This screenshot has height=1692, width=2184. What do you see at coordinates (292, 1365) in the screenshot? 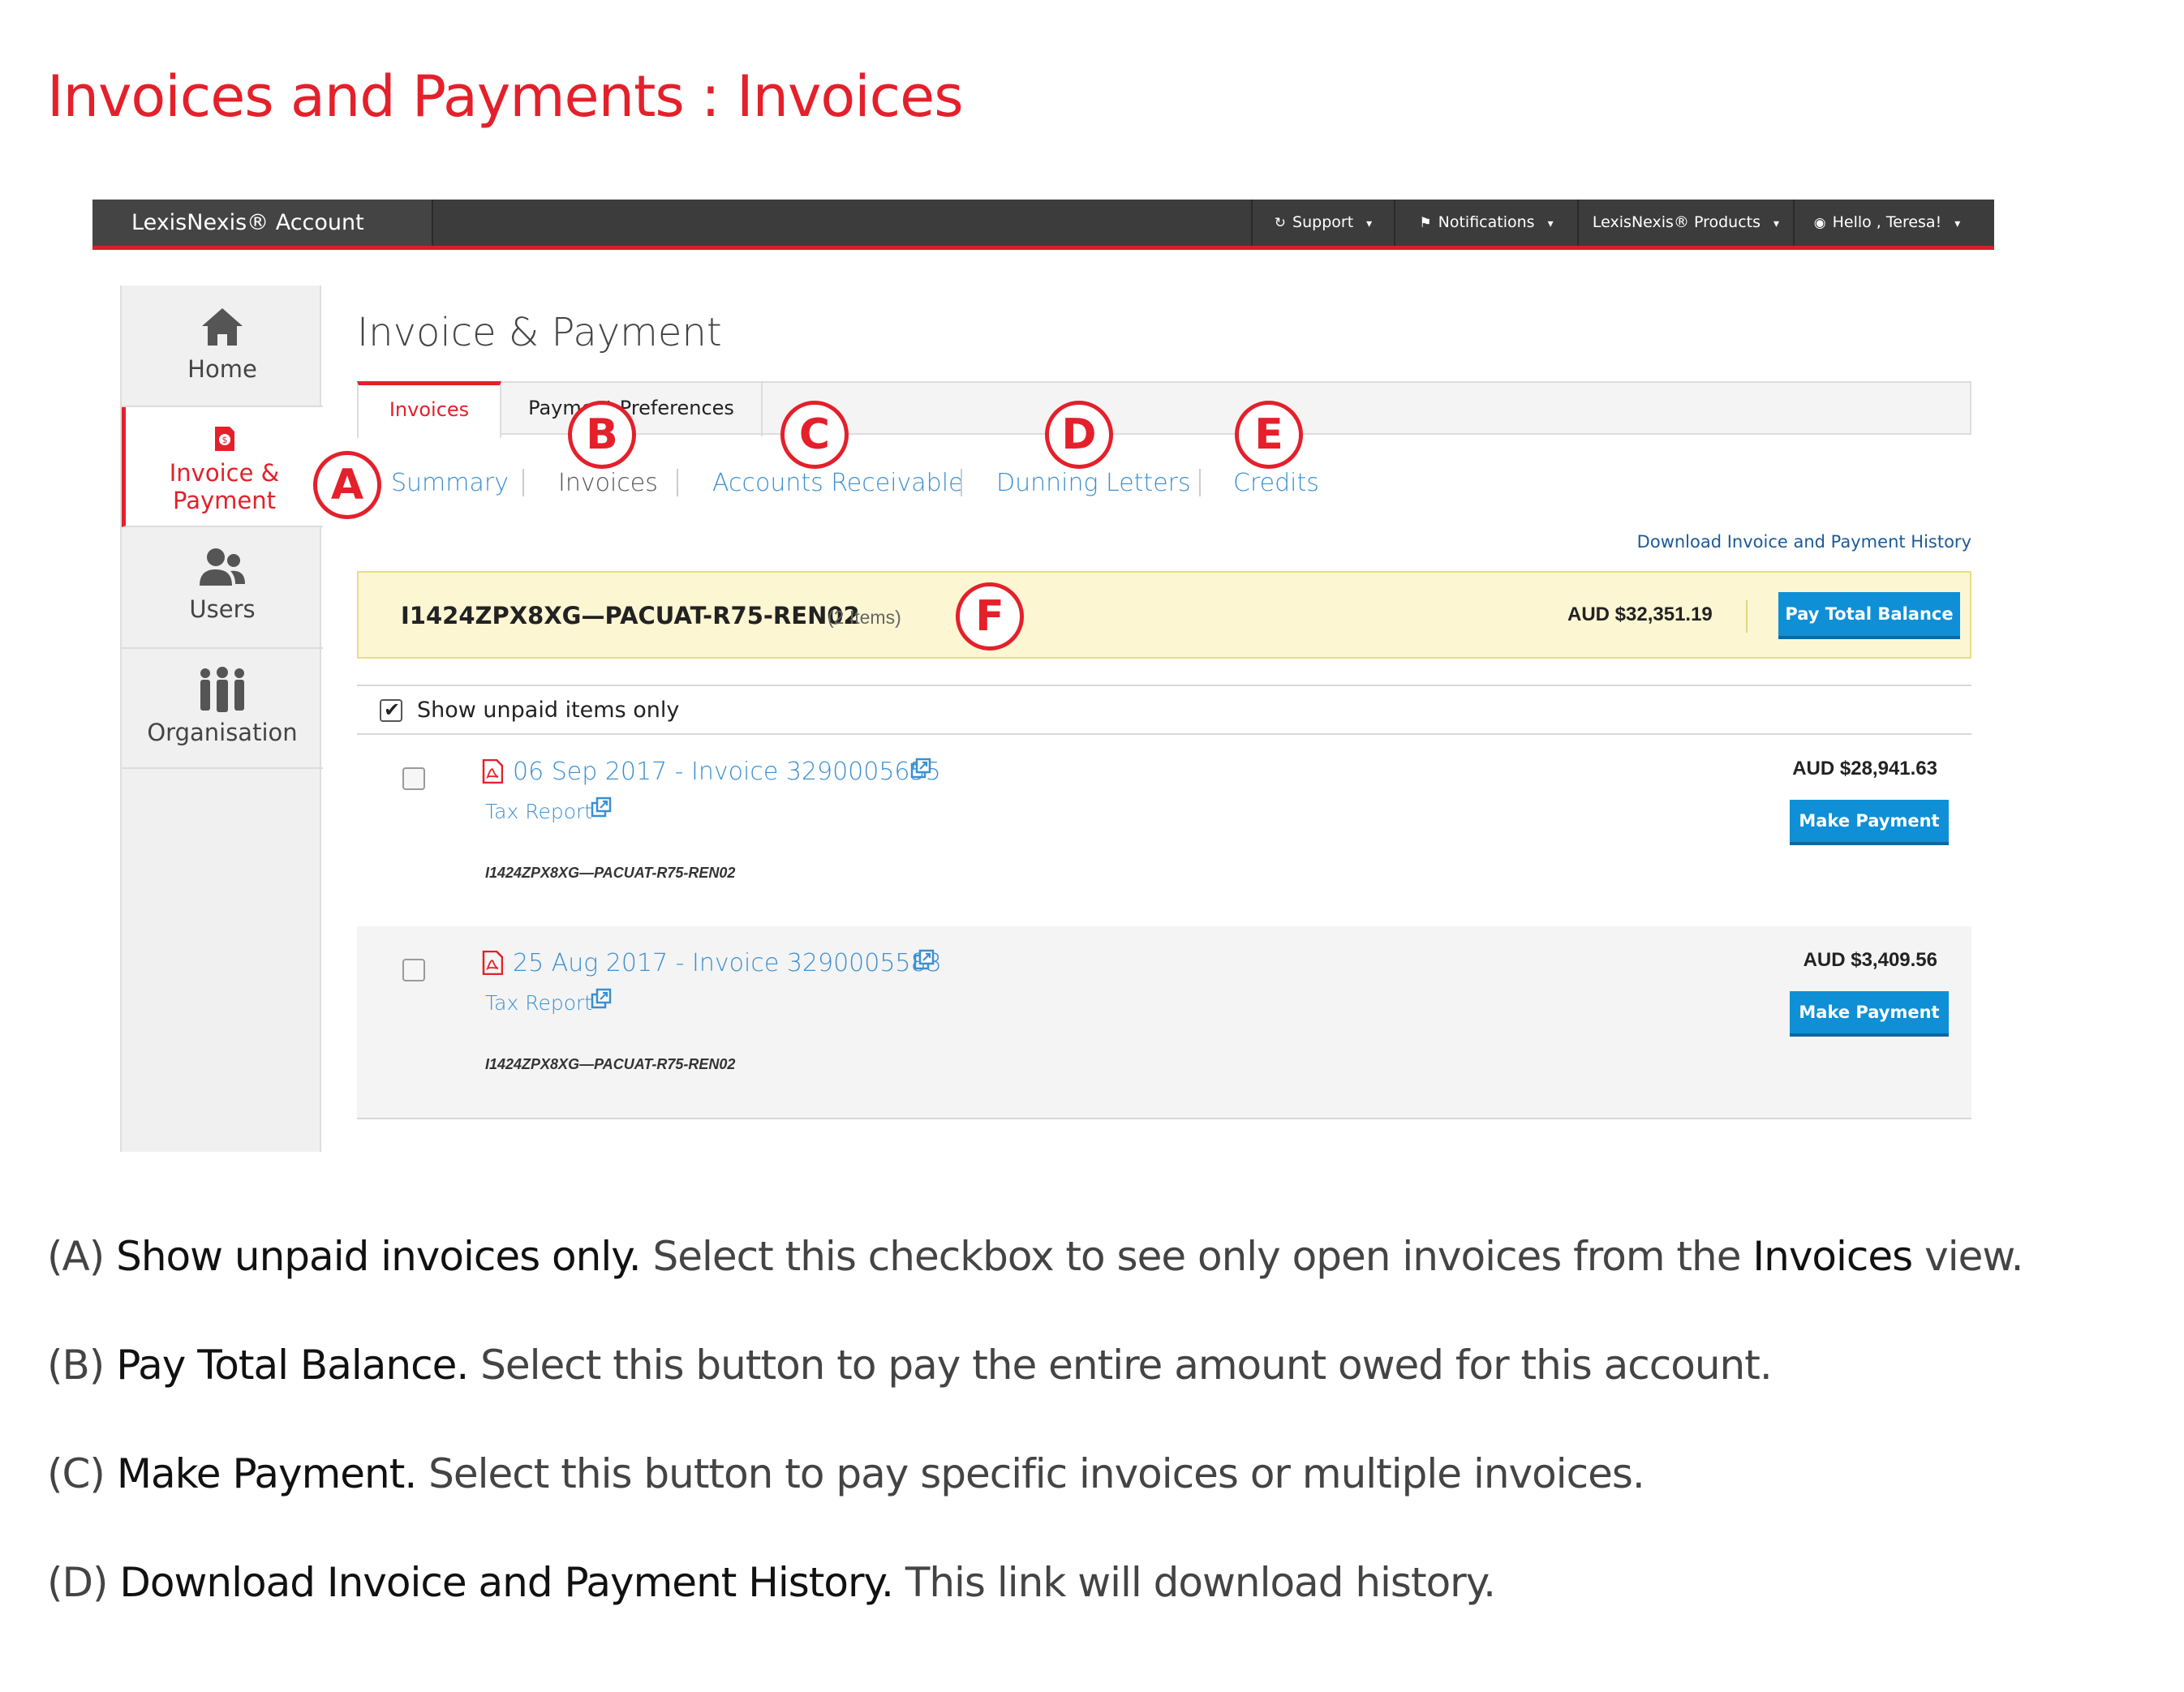
I see `note-keyword: Pay Total Balance.` at bounding box center [292, 1365].